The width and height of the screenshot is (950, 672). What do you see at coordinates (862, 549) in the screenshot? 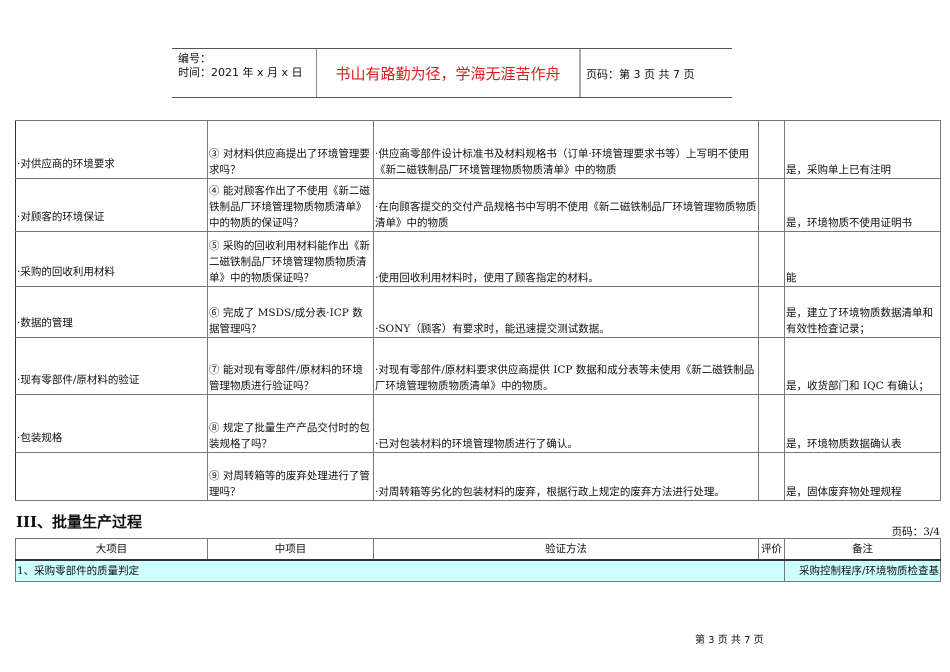
I see `header-note: 备注` at bounding box center [862, 549].